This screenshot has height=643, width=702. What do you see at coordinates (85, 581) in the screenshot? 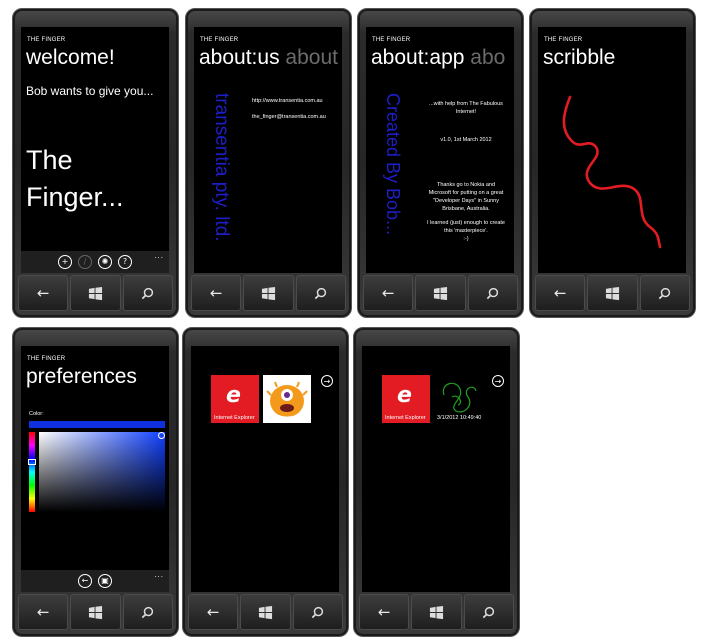
I see `back-icon: ←` at bounding box center [85, 581].